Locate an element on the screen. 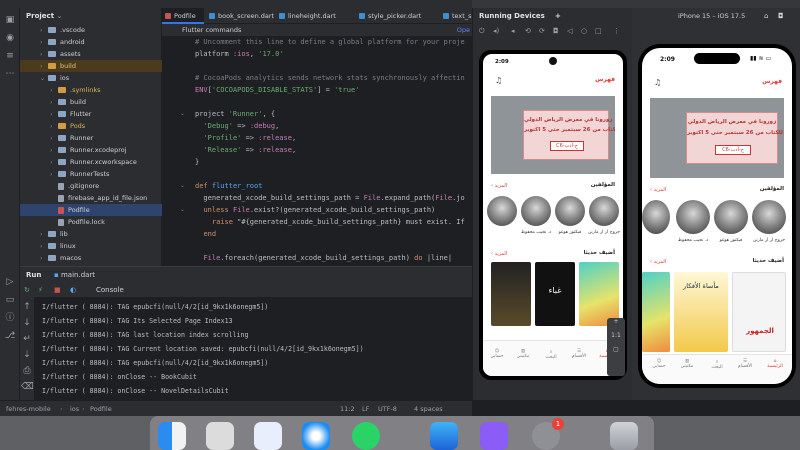 The image size is (800, 450). tree-item: › .symlinks is located at coordinates (91, 90).